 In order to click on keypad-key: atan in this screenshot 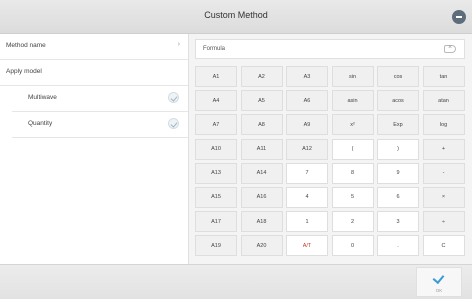, I will do `click(443, 101)`.